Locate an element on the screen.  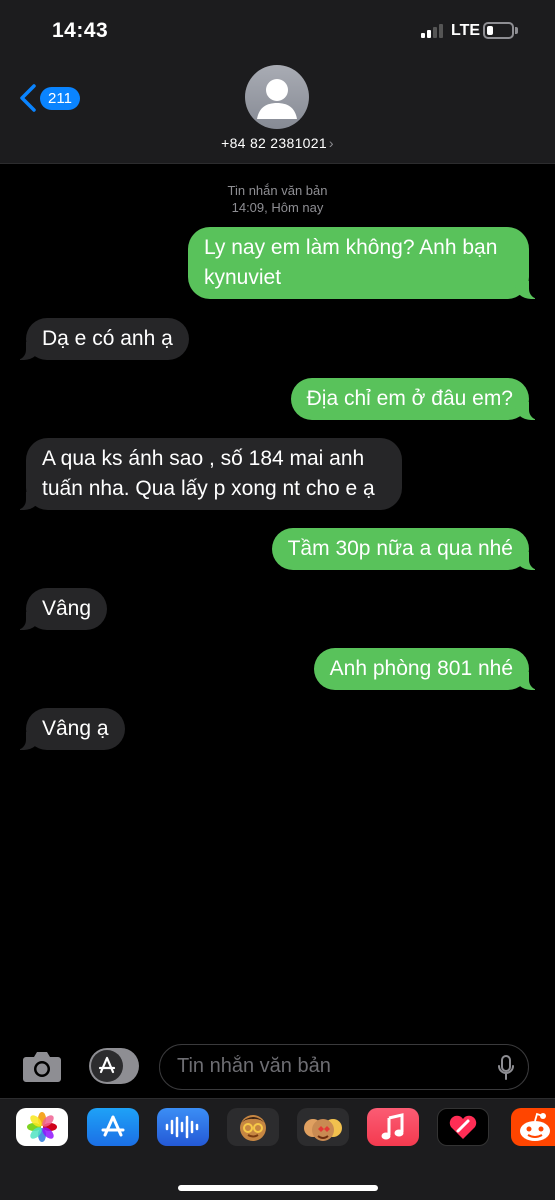
audio-message-icon is located at coordinates (183, 1127).